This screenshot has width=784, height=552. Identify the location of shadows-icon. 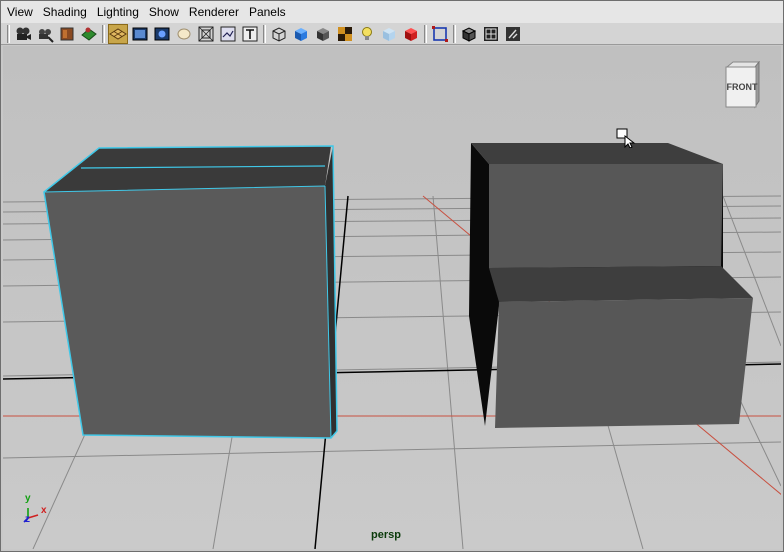
(411, 34).